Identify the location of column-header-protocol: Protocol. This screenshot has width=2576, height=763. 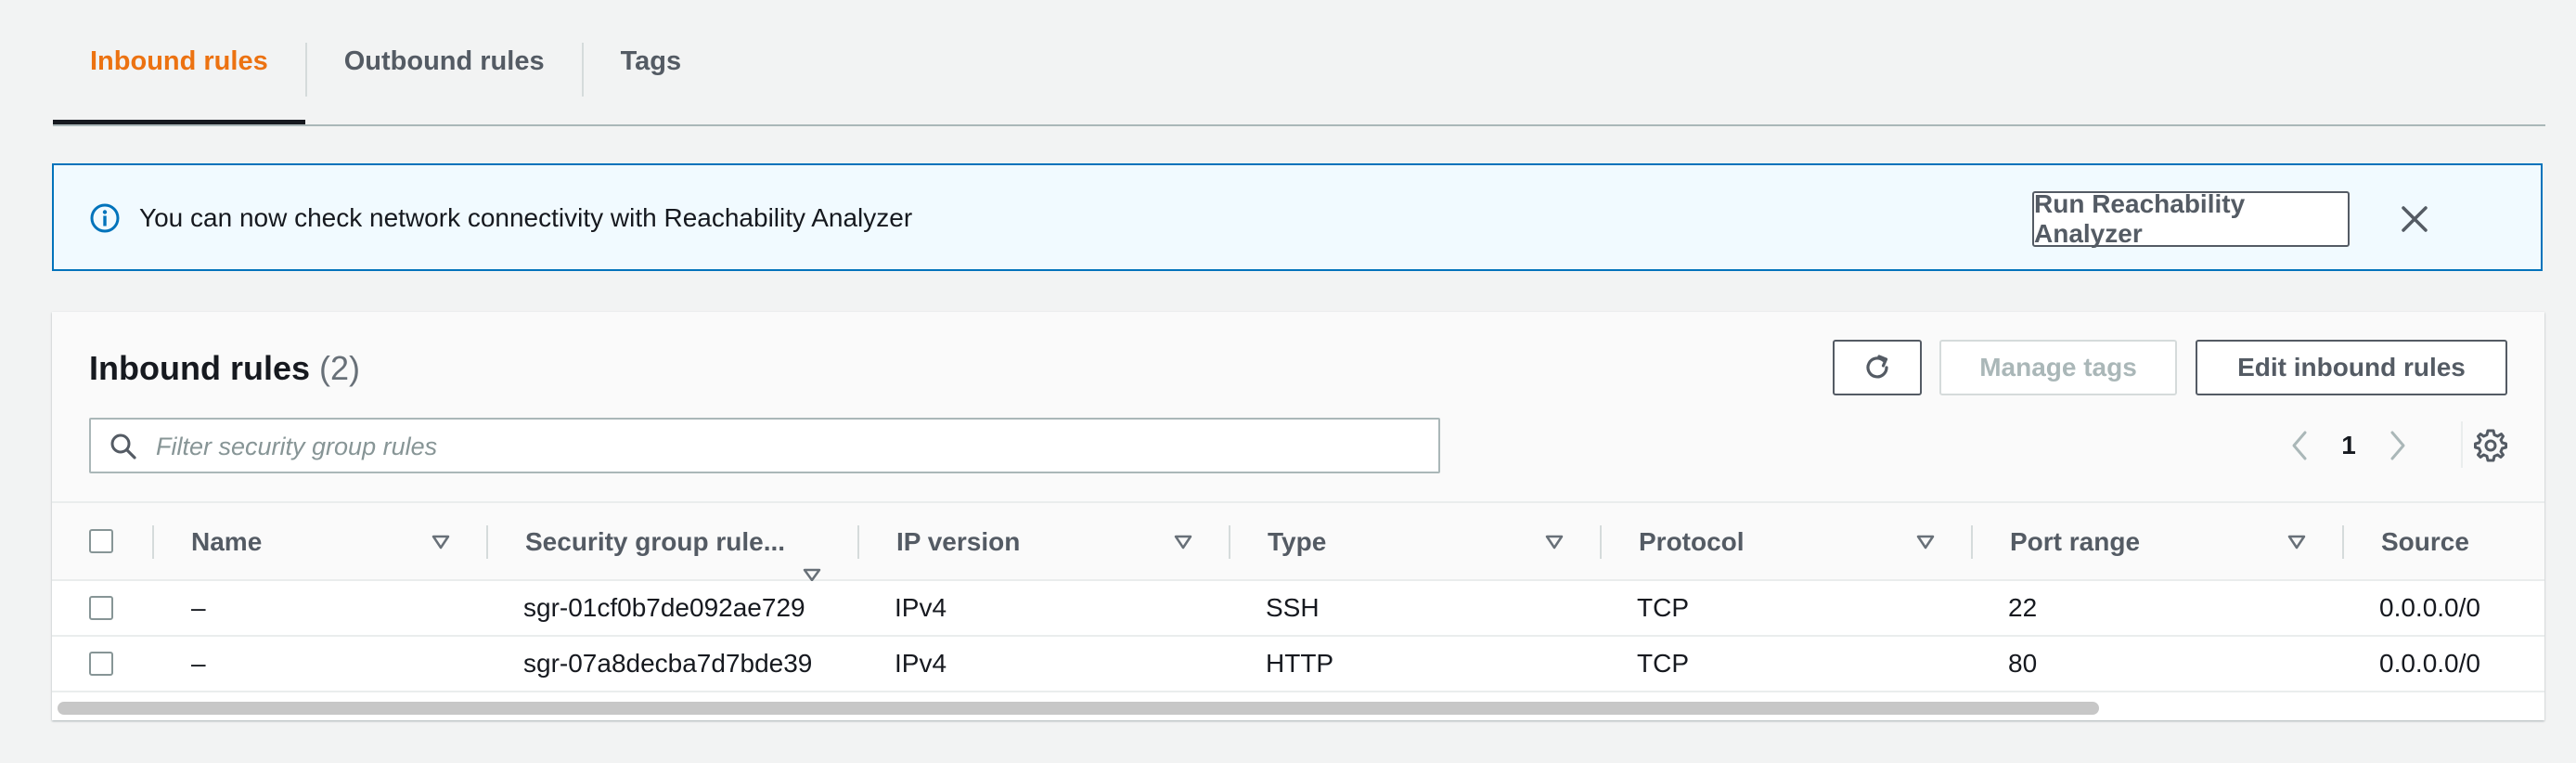
(1692, 542).